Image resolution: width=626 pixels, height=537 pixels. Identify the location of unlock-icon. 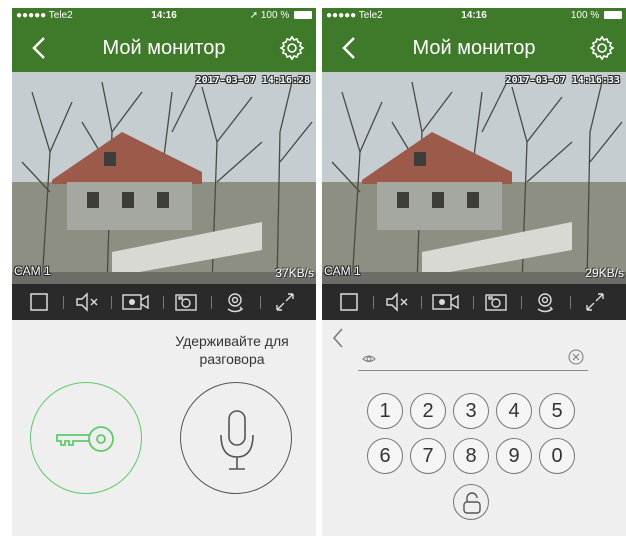
(472, 503).